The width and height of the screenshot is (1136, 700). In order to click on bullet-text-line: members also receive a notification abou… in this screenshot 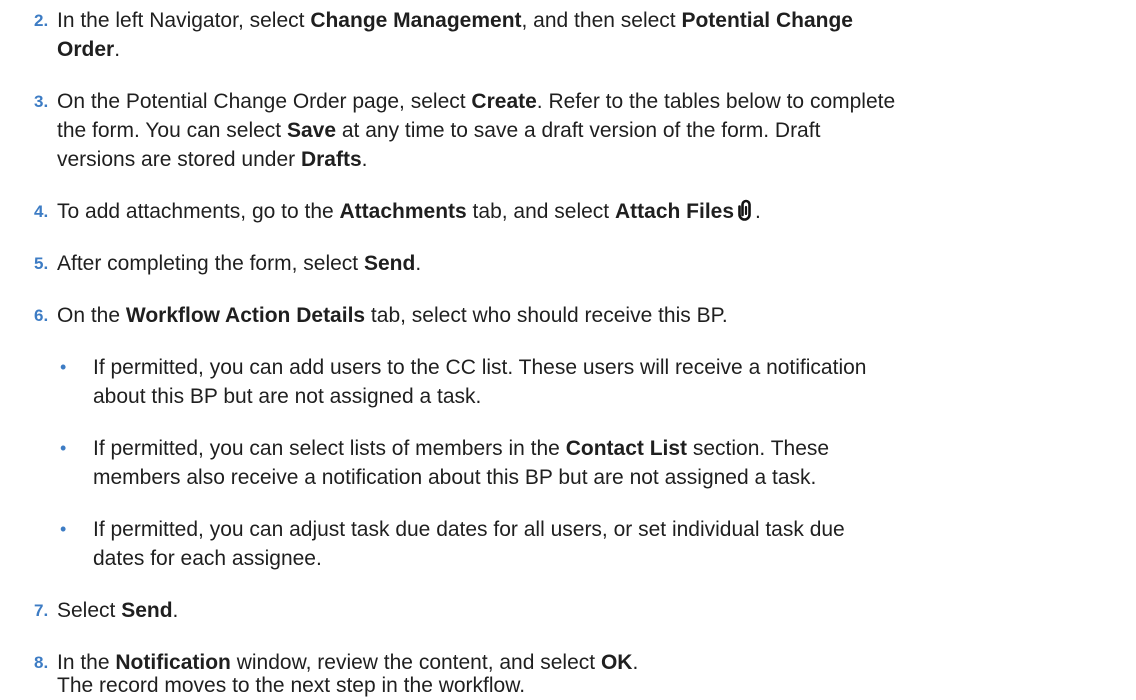, I will do `click(455, 477)`.